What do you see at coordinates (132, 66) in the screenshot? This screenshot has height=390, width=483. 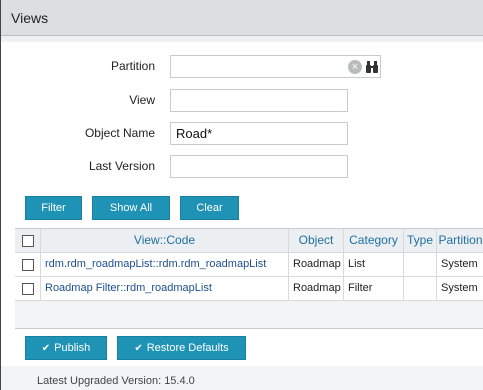 I see `partition-label: Partition` at bounding box center [132, 66].